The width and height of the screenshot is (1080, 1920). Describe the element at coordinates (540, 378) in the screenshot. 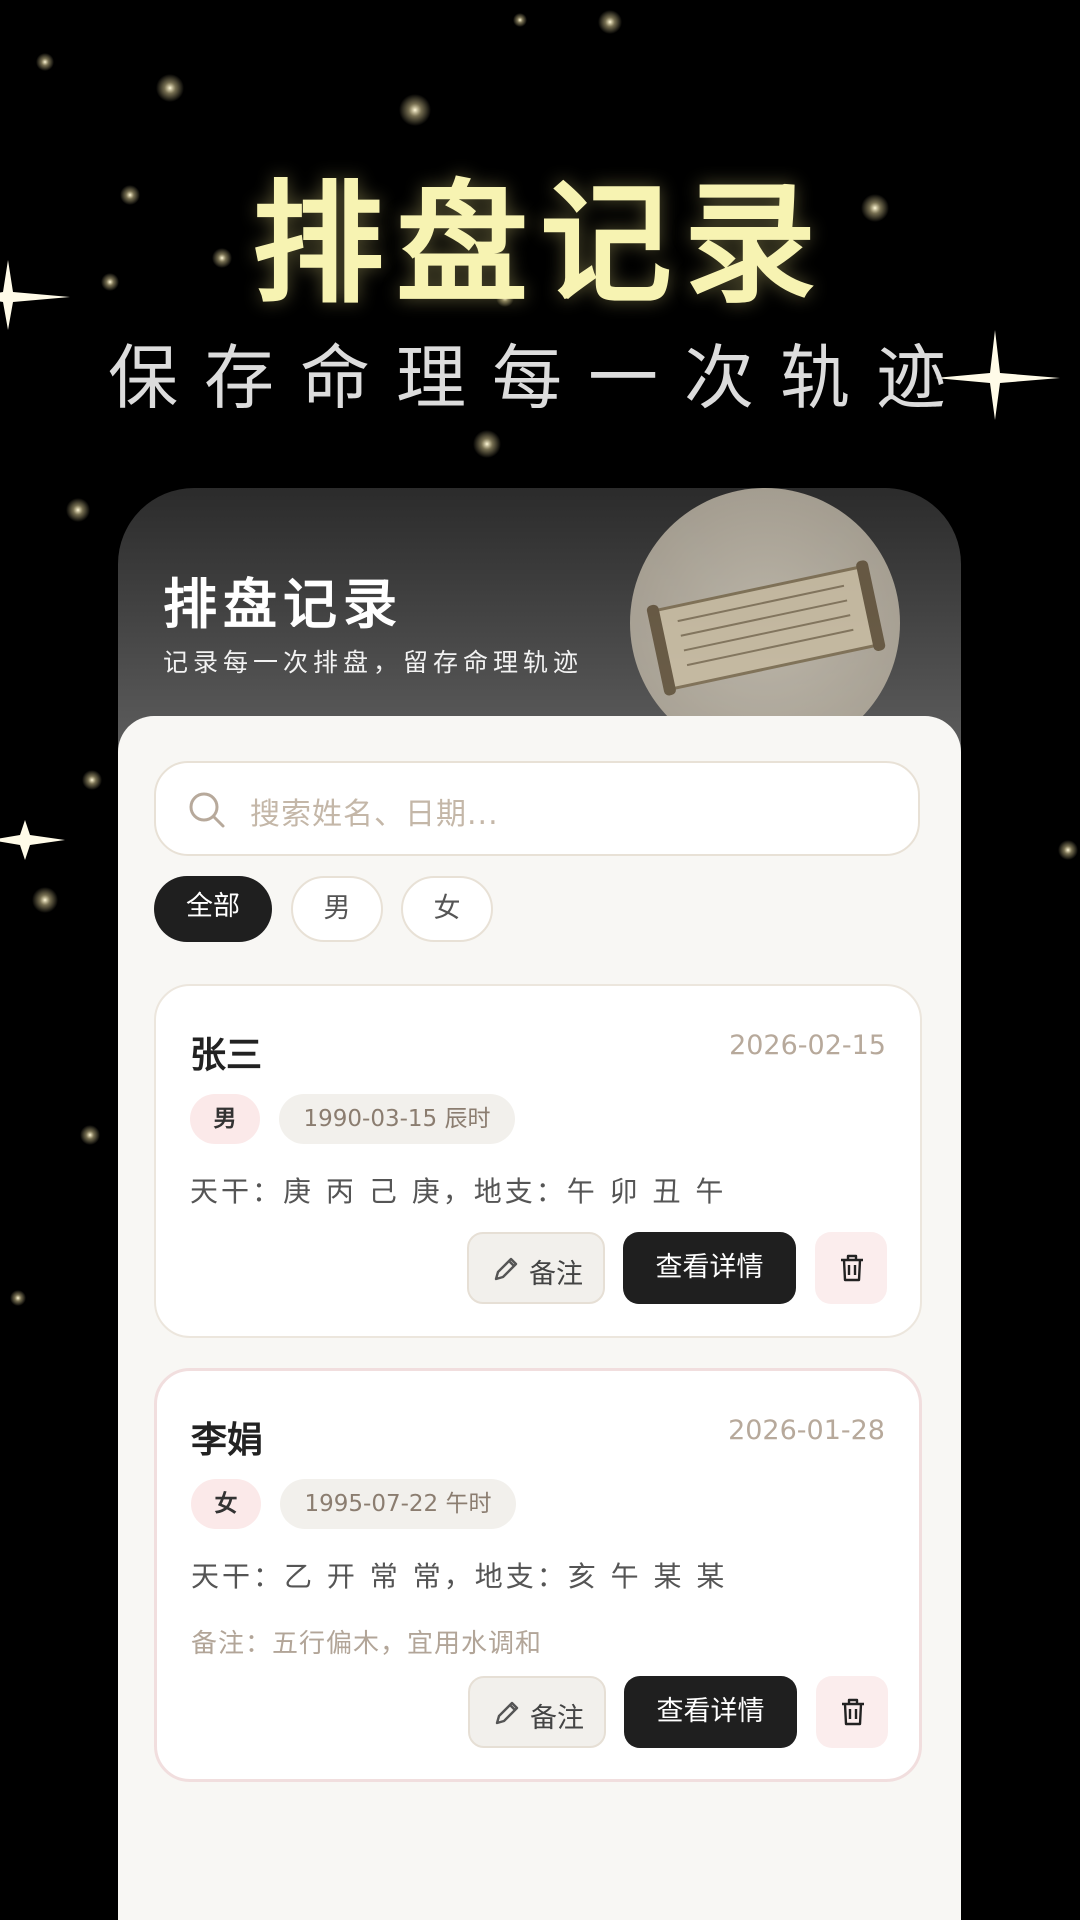

I see `hero-subtitle: 保存命理每一次轨迹` at that location.